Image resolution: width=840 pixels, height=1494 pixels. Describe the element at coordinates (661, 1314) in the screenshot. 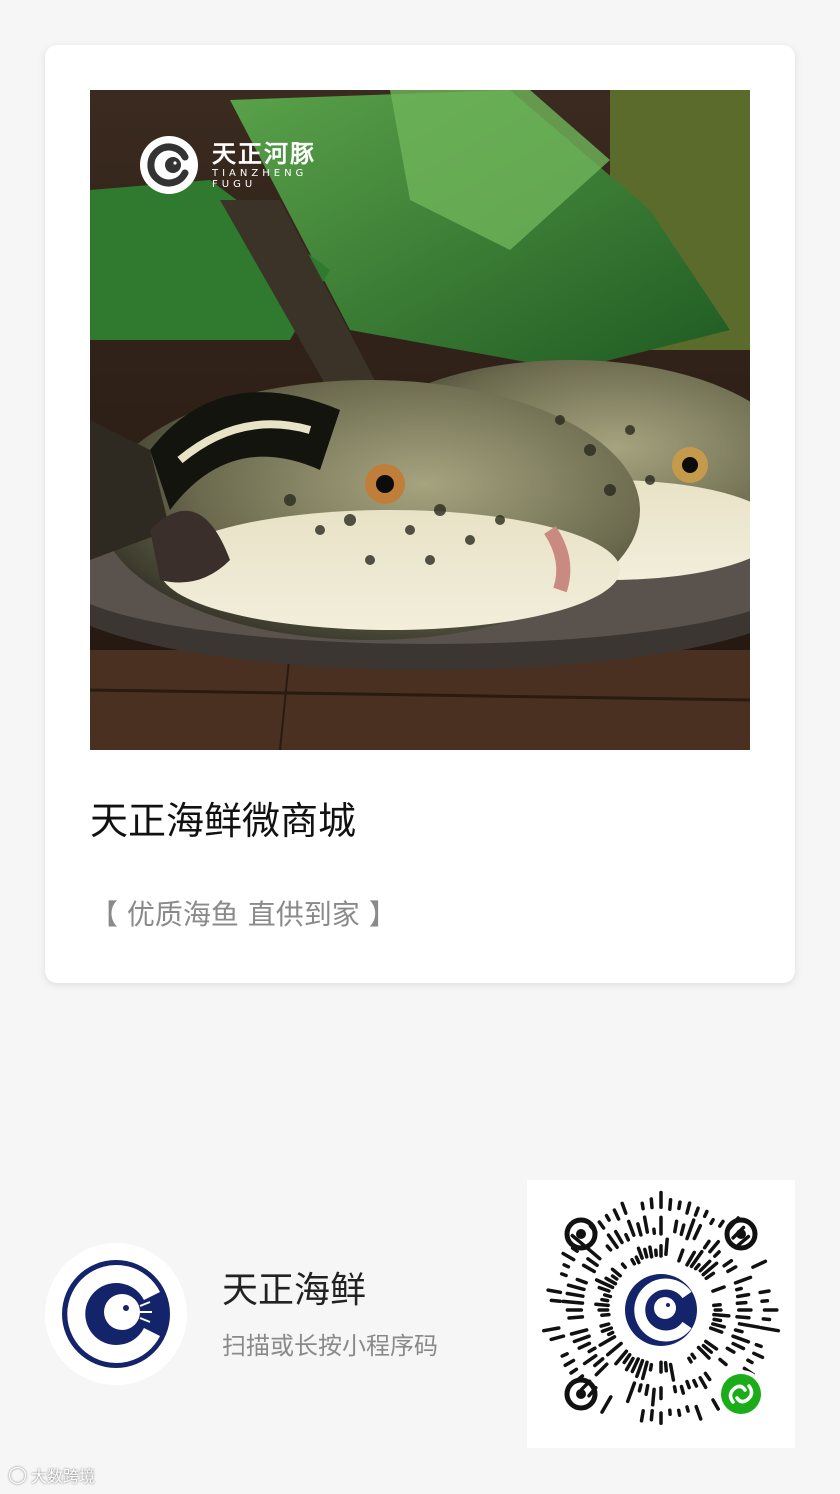

I see `mini-program-code` at that location.